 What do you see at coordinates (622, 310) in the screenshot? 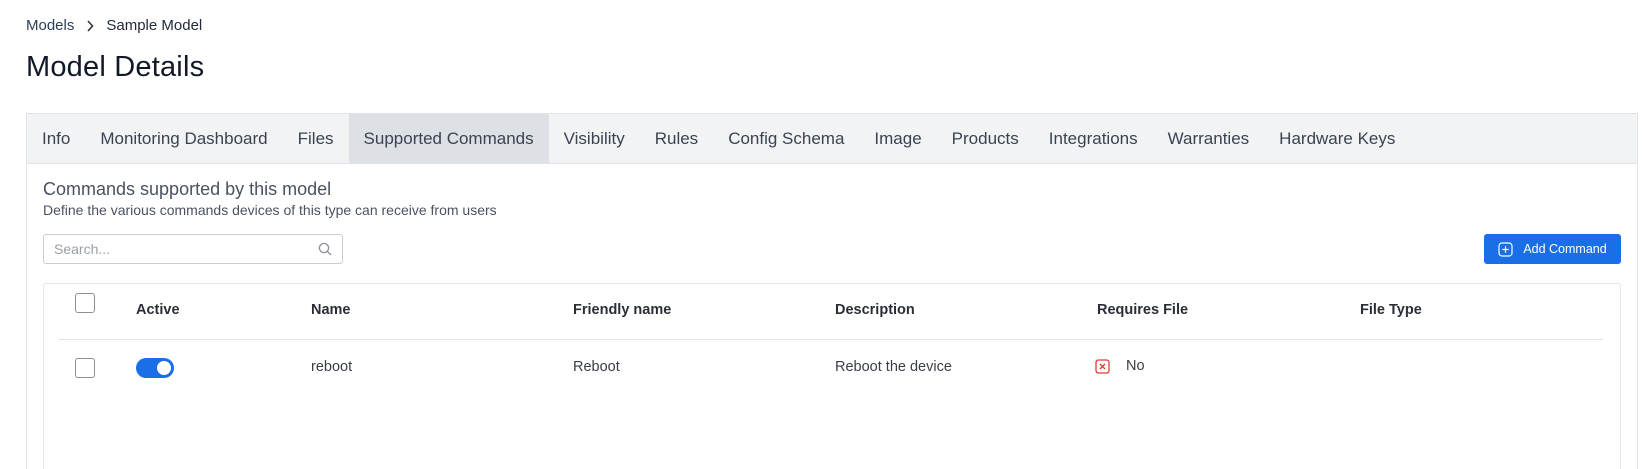
I see `column-header-friendly-name: Friendly name` at bounding box center [622, 310].